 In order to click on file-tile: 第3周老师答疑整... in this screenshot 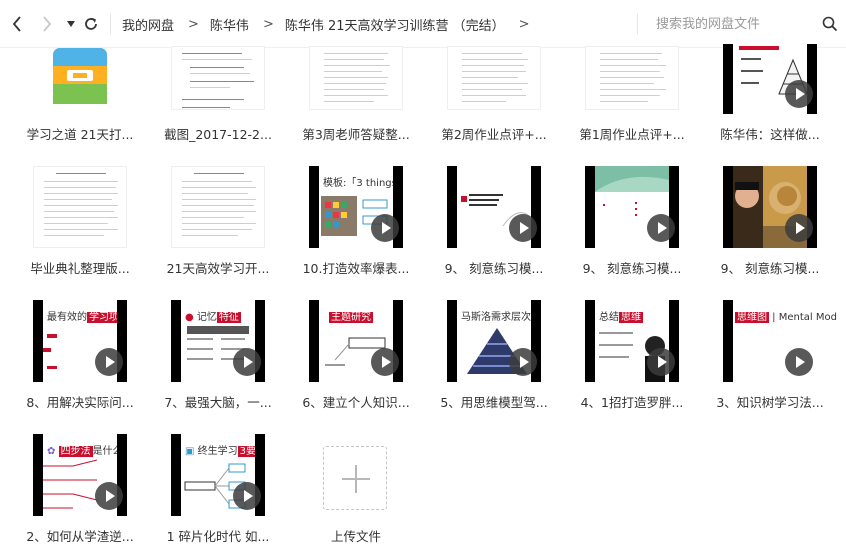, I will do `click(356, 112)`.